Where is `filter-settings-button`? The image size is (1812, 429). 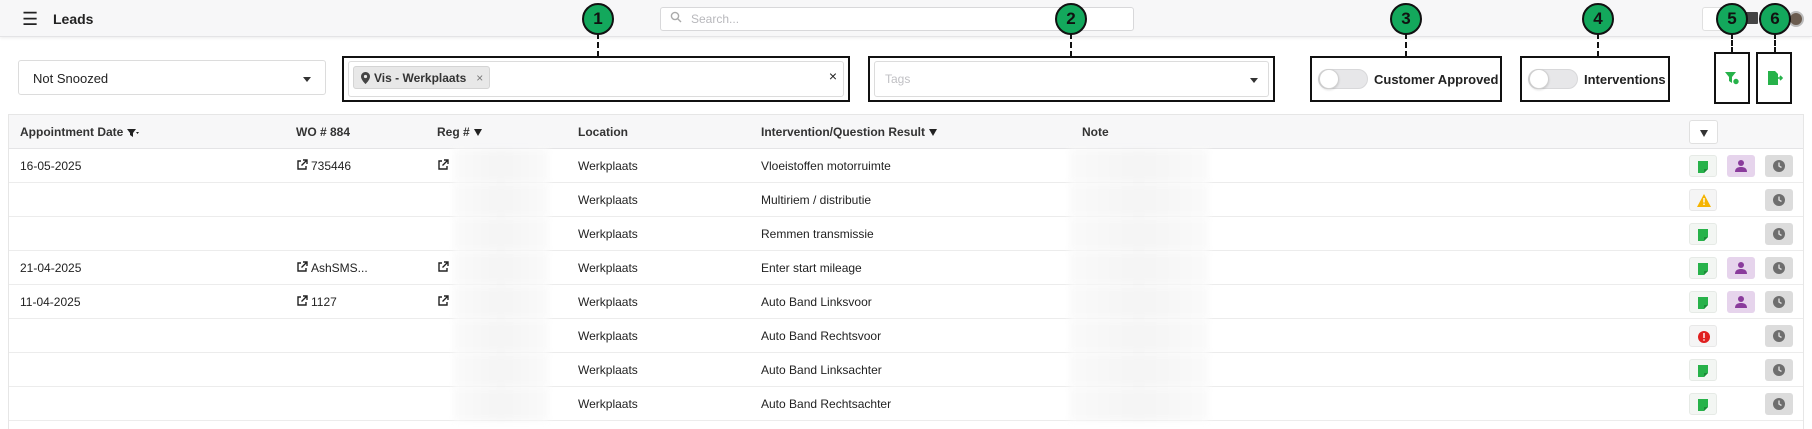
filter-settings-button is located at coordinates (1732, 78).